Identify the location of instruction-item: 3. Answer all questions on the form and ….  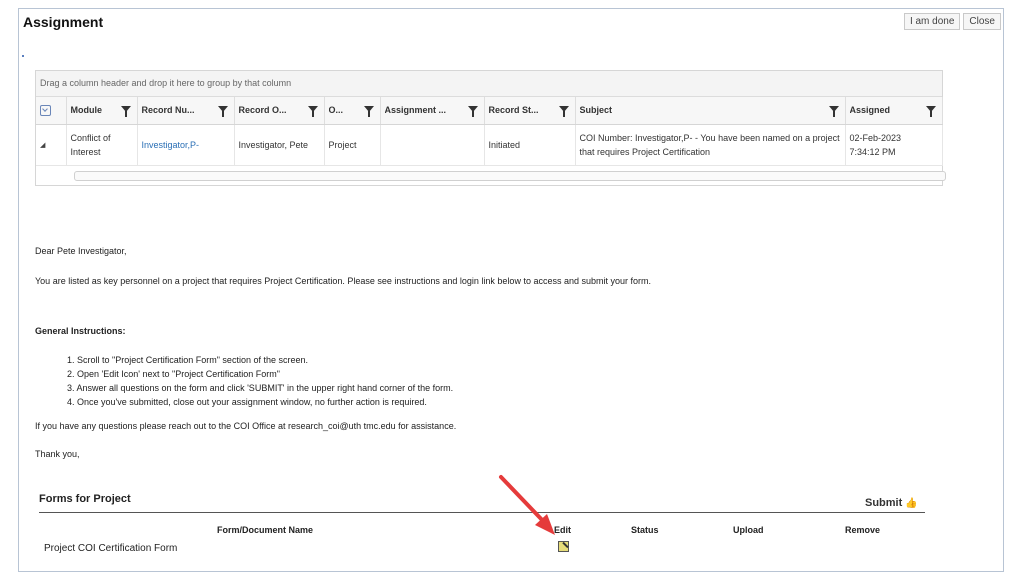
(260, 388).